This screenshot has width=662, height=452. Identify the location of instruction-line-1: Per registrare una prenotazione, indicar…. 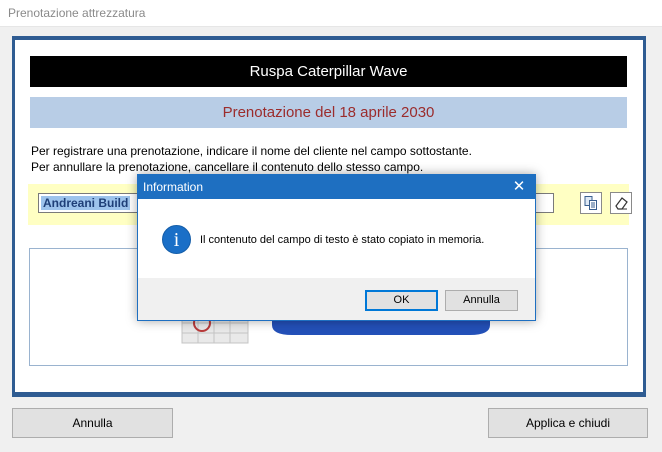
(251, 151).